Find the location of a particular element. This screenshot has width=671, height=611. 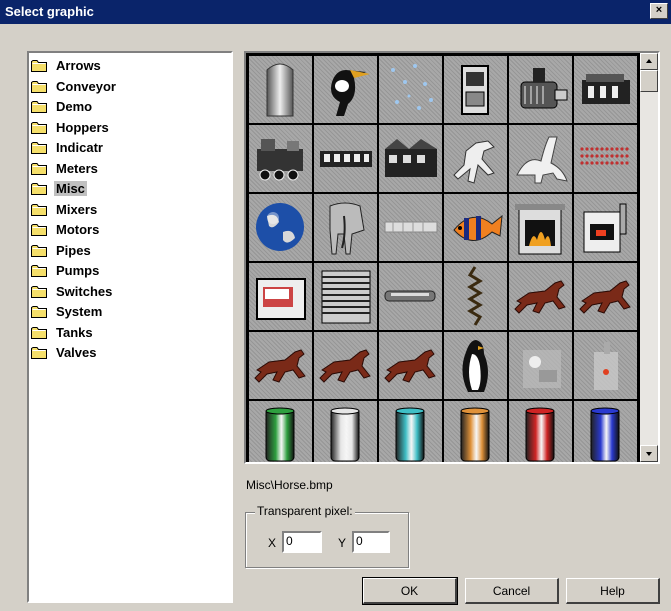

tree-item-label: Mixers is located at coordinates (77, 209).